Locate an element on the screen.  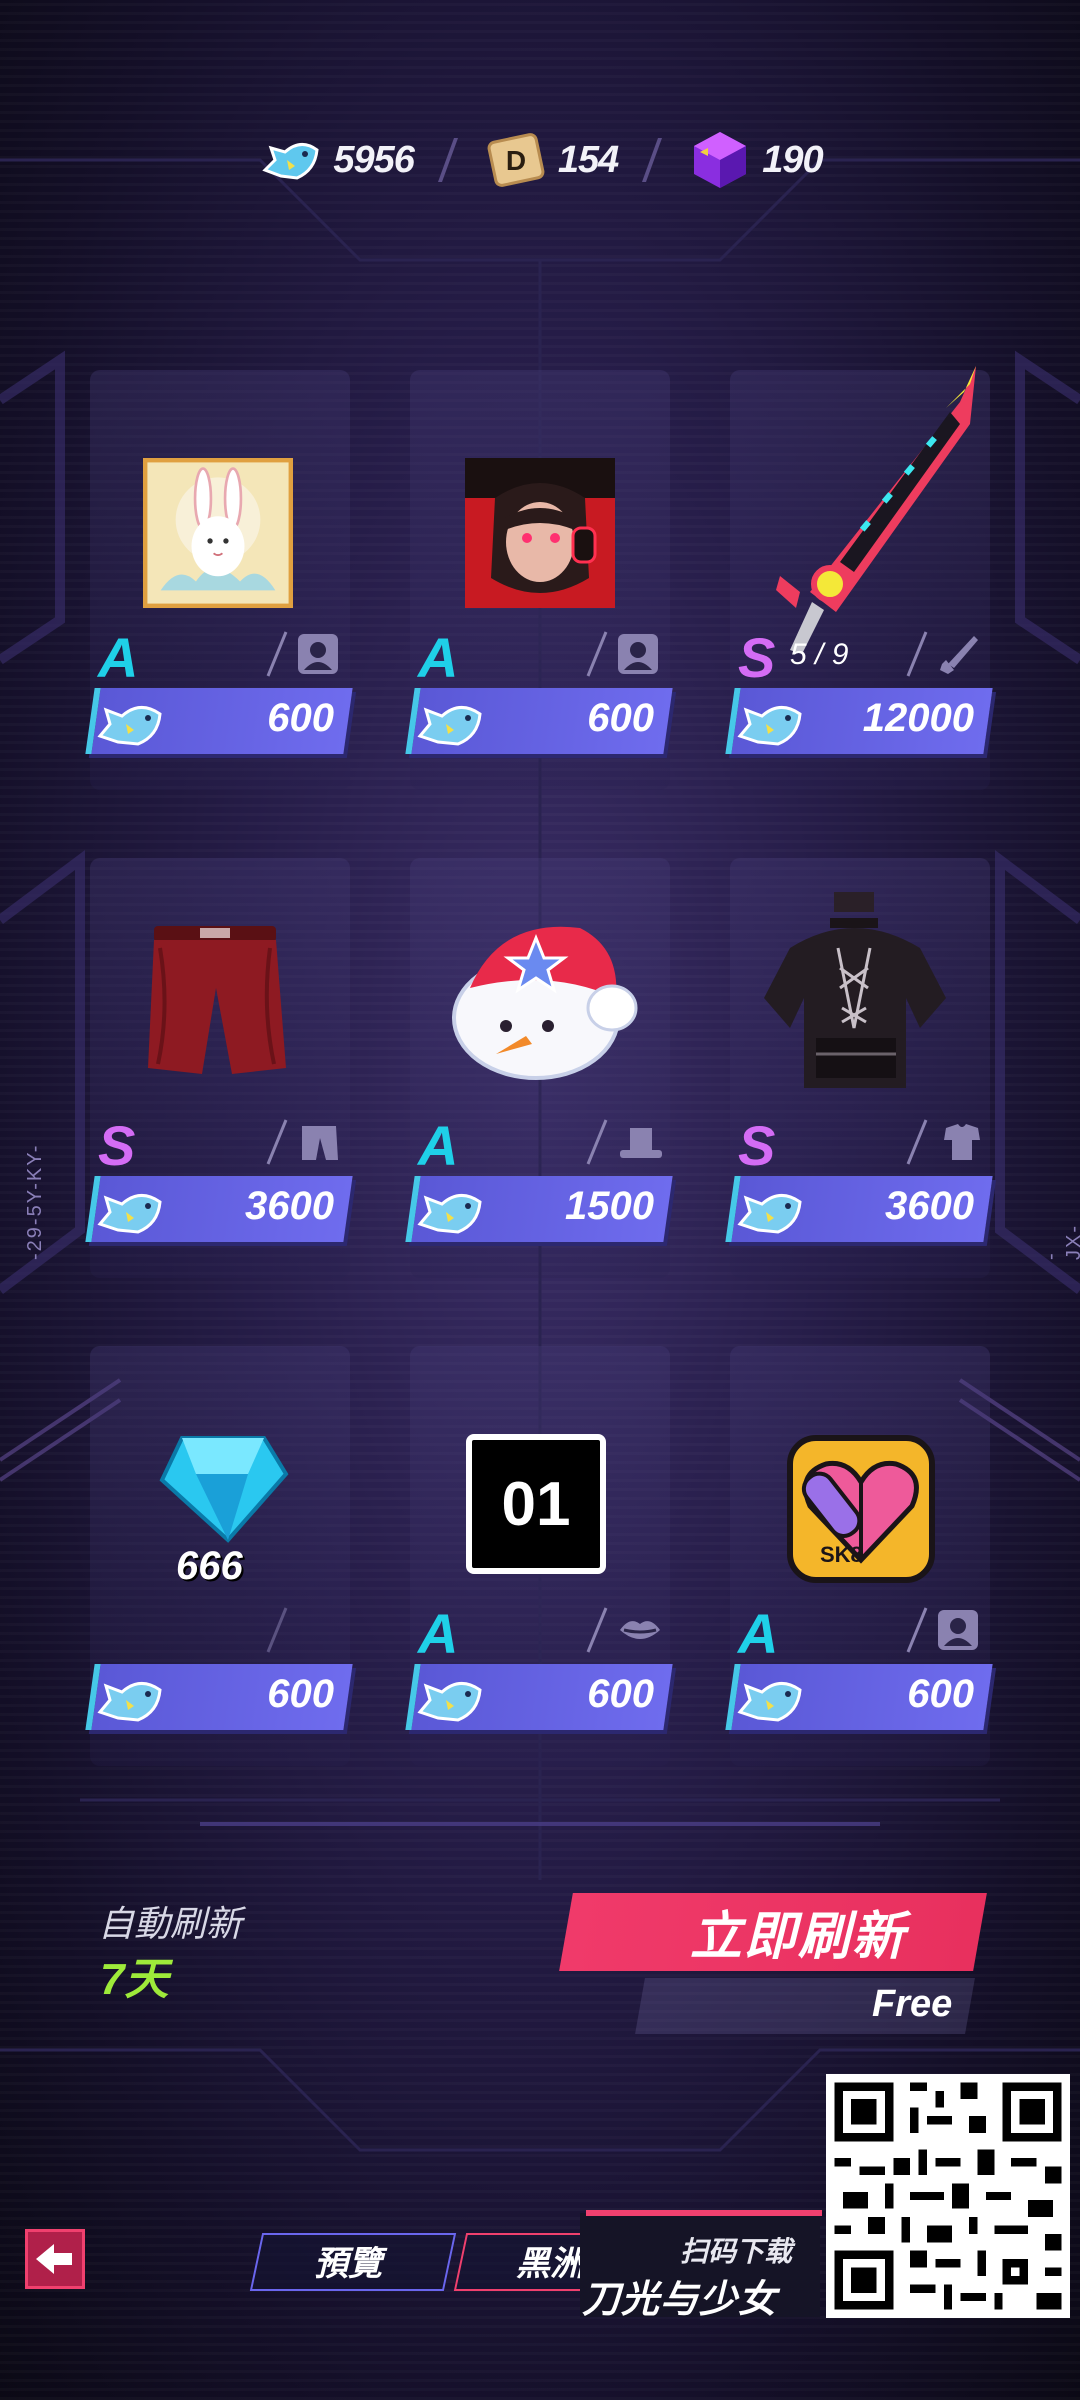
red-shorts-icon is located at coordinates (217, 1000).